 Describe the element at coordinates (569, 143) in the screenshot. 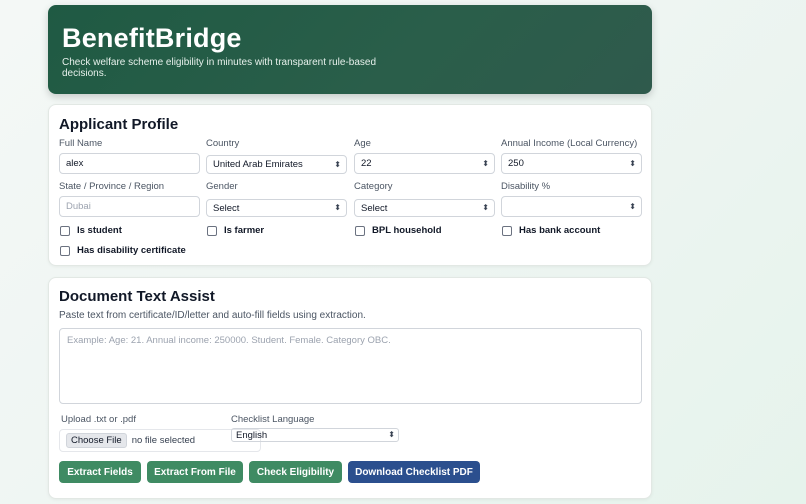

I see `income-label: Annual Income (Local Currency)` at that location.